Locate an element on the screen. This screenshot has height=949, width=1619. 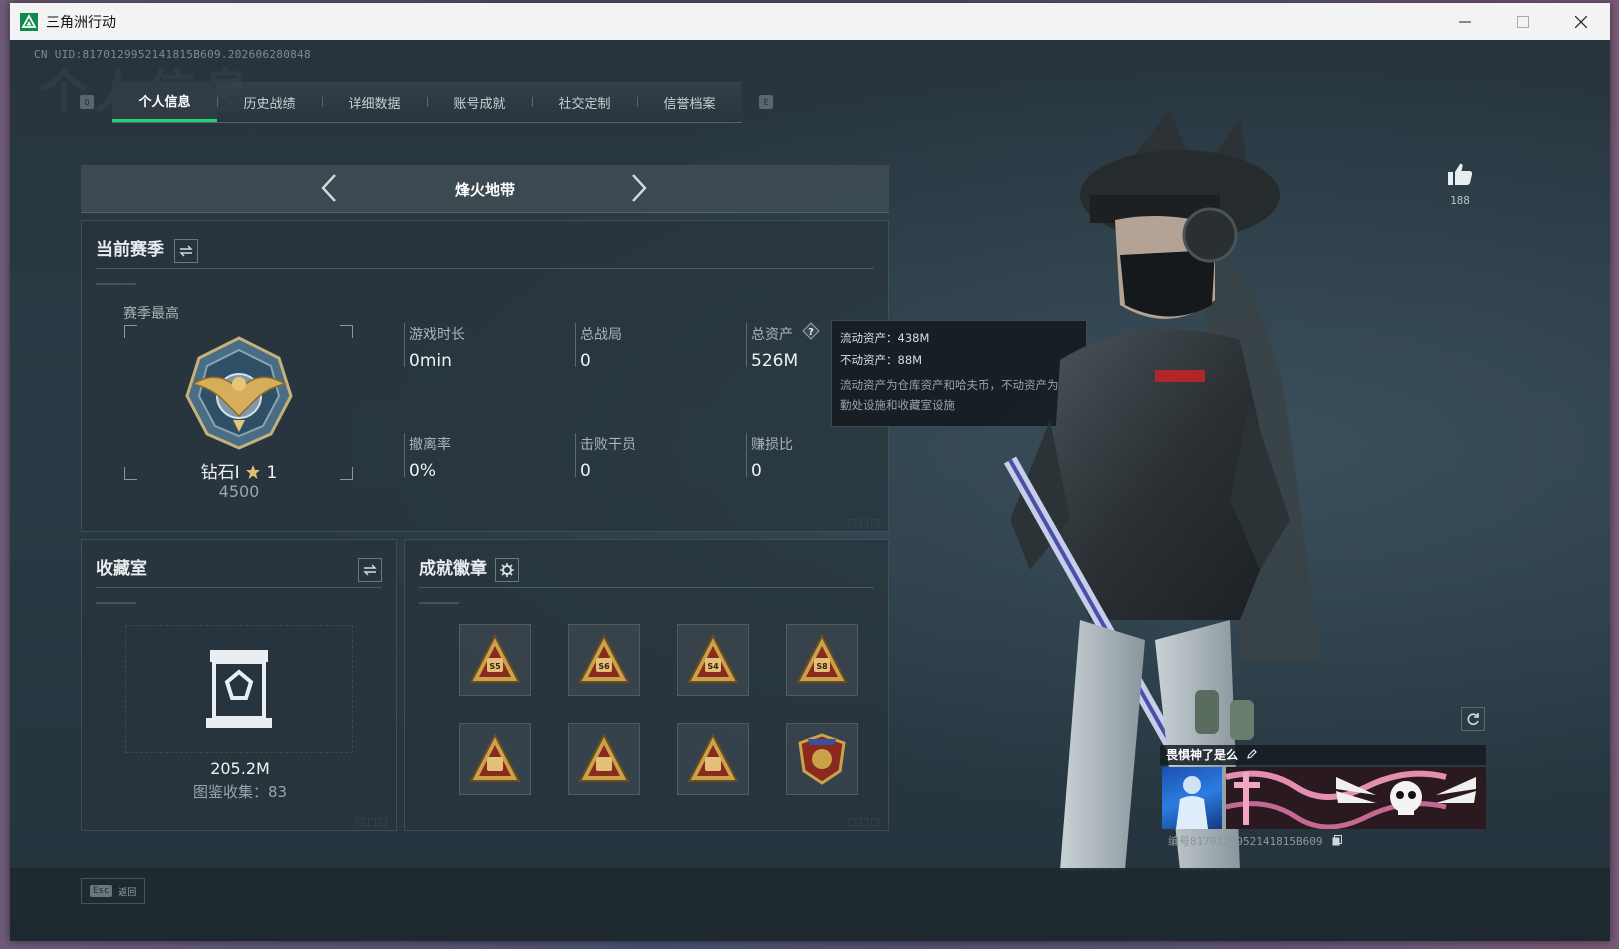
stat-extract-rate-value: 0% is located at coordinates (422, 471).